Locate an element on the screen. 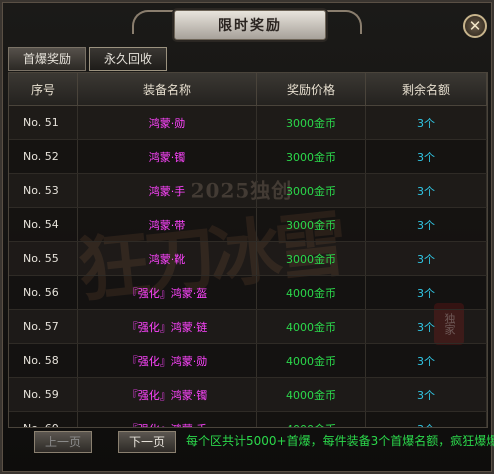 This screenshot has width=494, height=474. table-row: No. 52 鸿蒙·镯 3000金币 3个 is located at coordinates (248, 156).